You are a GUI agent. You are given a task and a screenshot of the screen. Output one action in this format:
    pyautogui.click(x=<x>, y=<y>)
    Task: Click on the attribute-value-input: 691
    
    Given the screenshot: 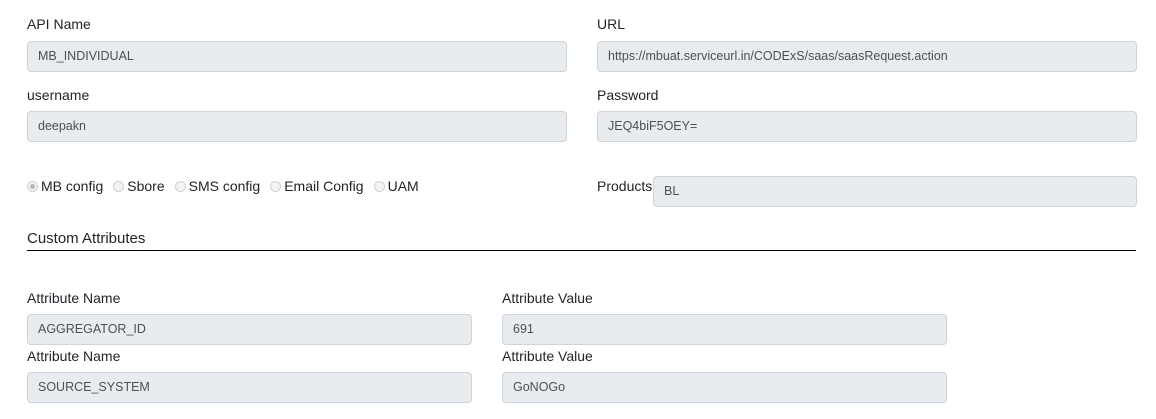 What is the action you would take?
    pyautogui.click(x=724, y=329)
    